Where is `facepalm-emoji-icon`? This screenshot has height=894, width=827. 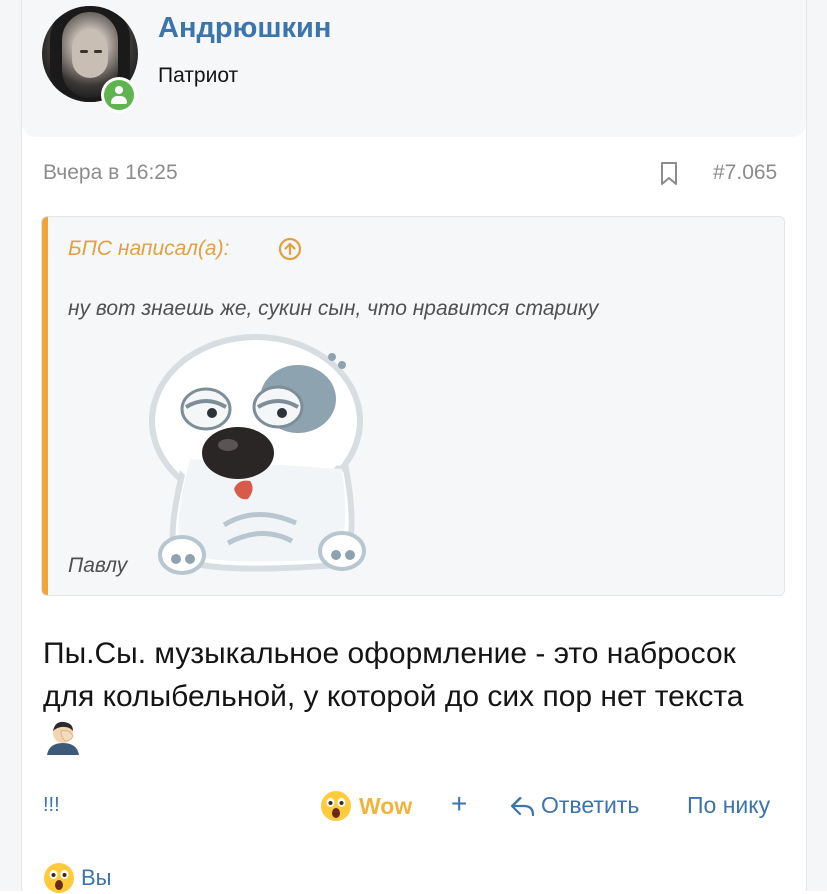 facepalm-emoji-icon is located at coordinates (63, 738).